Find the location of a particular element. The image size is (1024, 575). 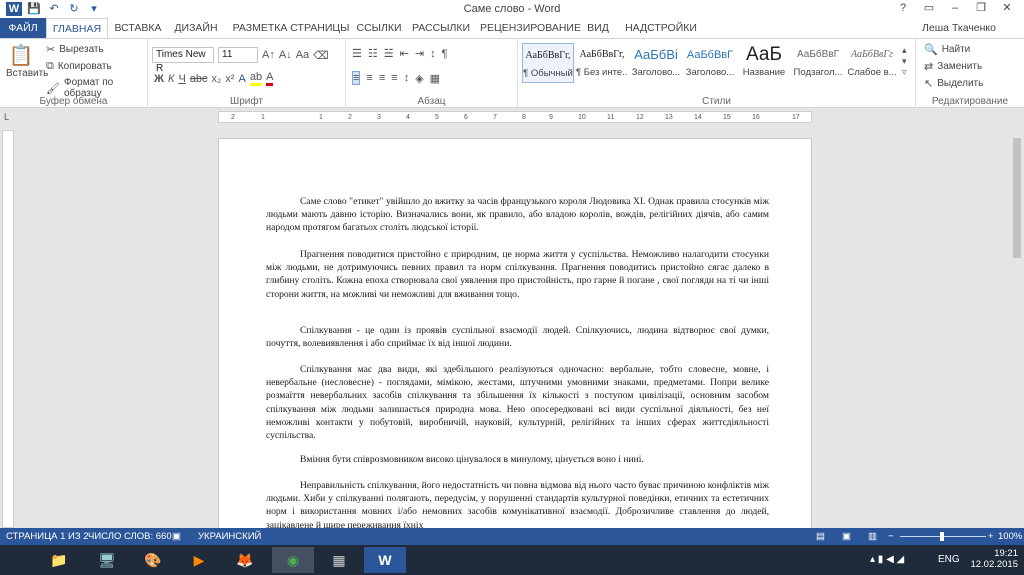

tab-design: ДИЗАЙН is located at coordinates (196, 28).